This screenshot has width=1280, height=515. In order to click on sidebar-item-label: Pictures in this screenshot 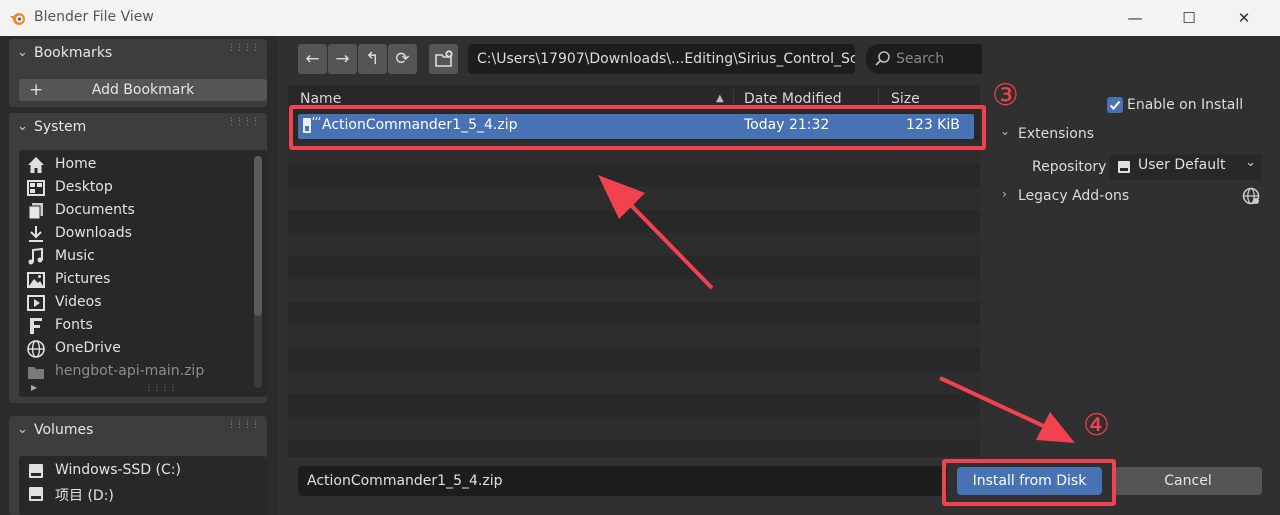, I will do `click(83, 279)`.